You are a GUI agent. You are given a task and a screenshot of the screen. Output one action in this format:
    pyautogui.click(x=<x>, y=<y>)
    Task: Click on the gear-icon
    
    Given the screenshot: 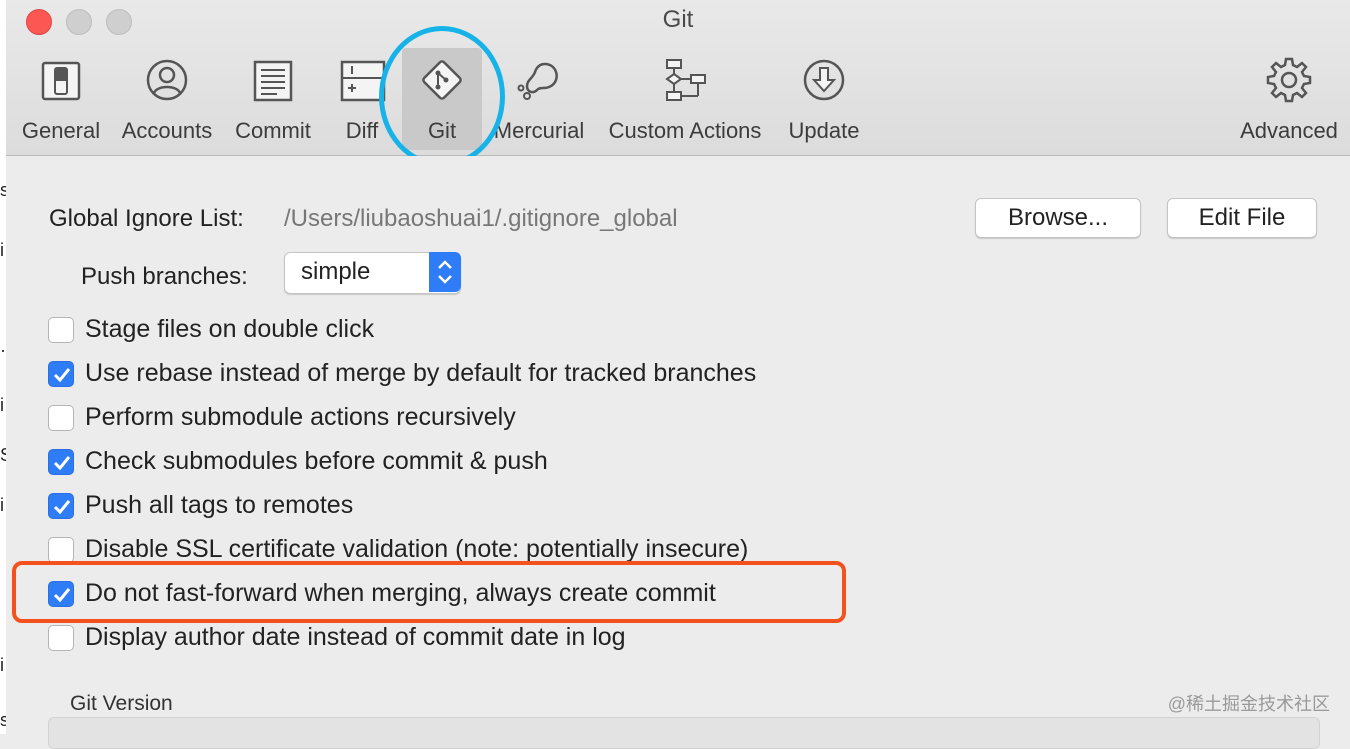 What is the action you would take?
    pyautogui.click(x=1289, y=80)
    